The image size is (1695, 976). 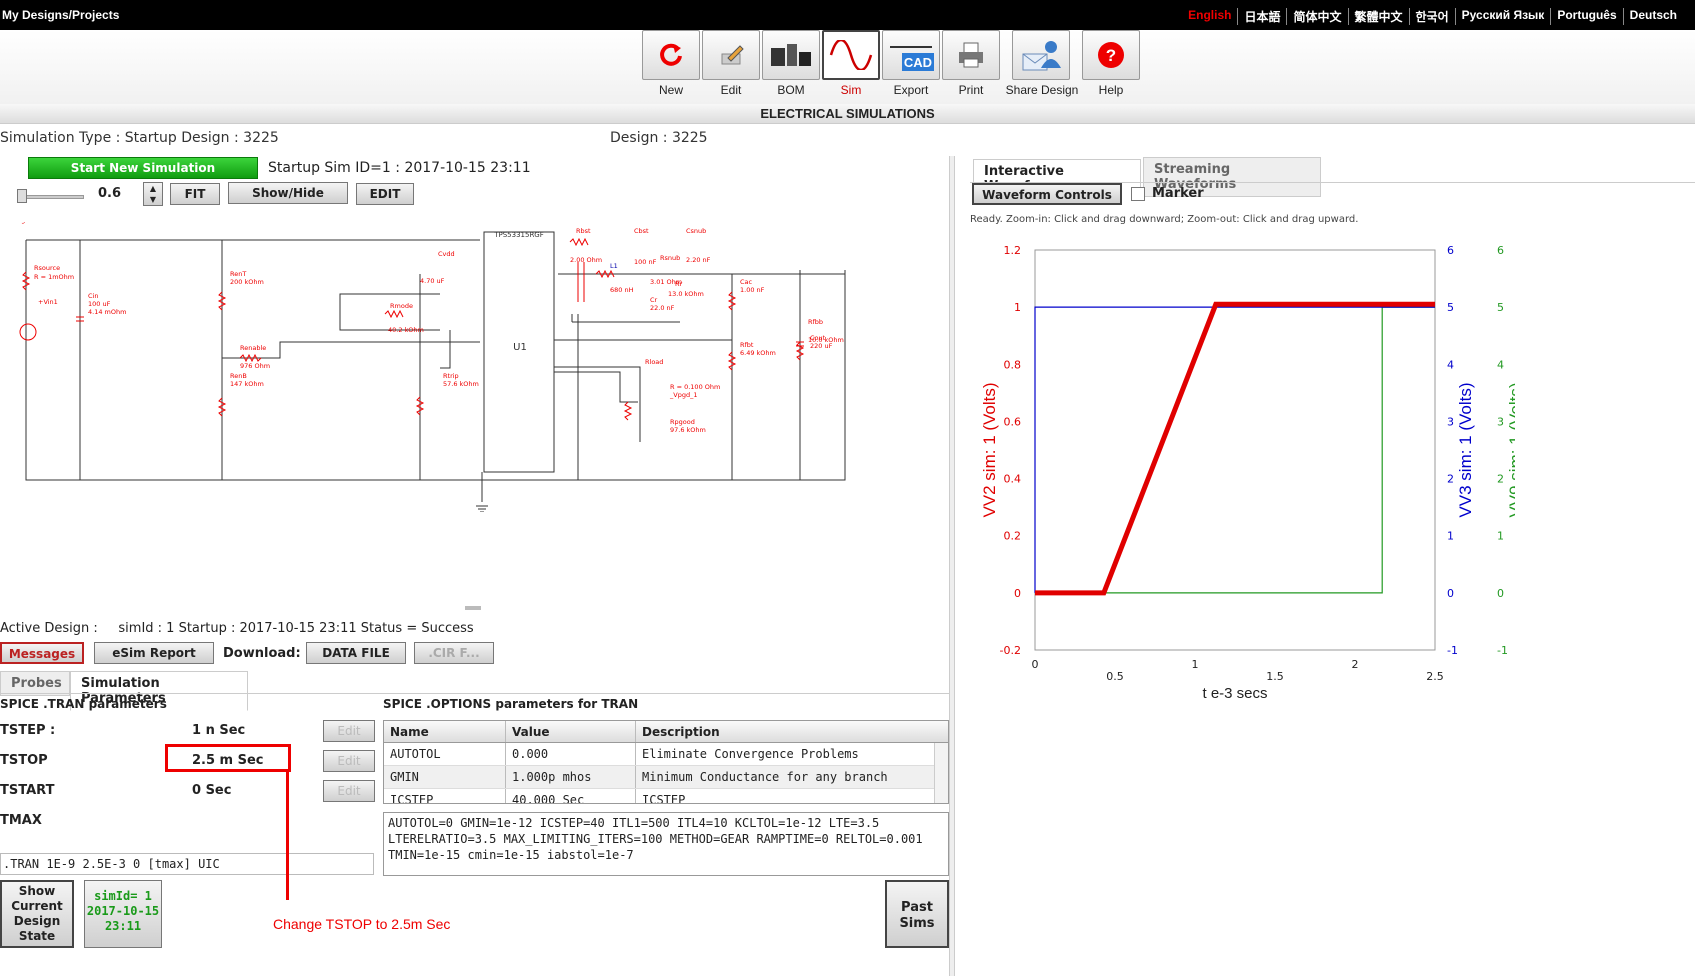 I want to click on language-link: 繁體中文, so click(x=1378, y=16).